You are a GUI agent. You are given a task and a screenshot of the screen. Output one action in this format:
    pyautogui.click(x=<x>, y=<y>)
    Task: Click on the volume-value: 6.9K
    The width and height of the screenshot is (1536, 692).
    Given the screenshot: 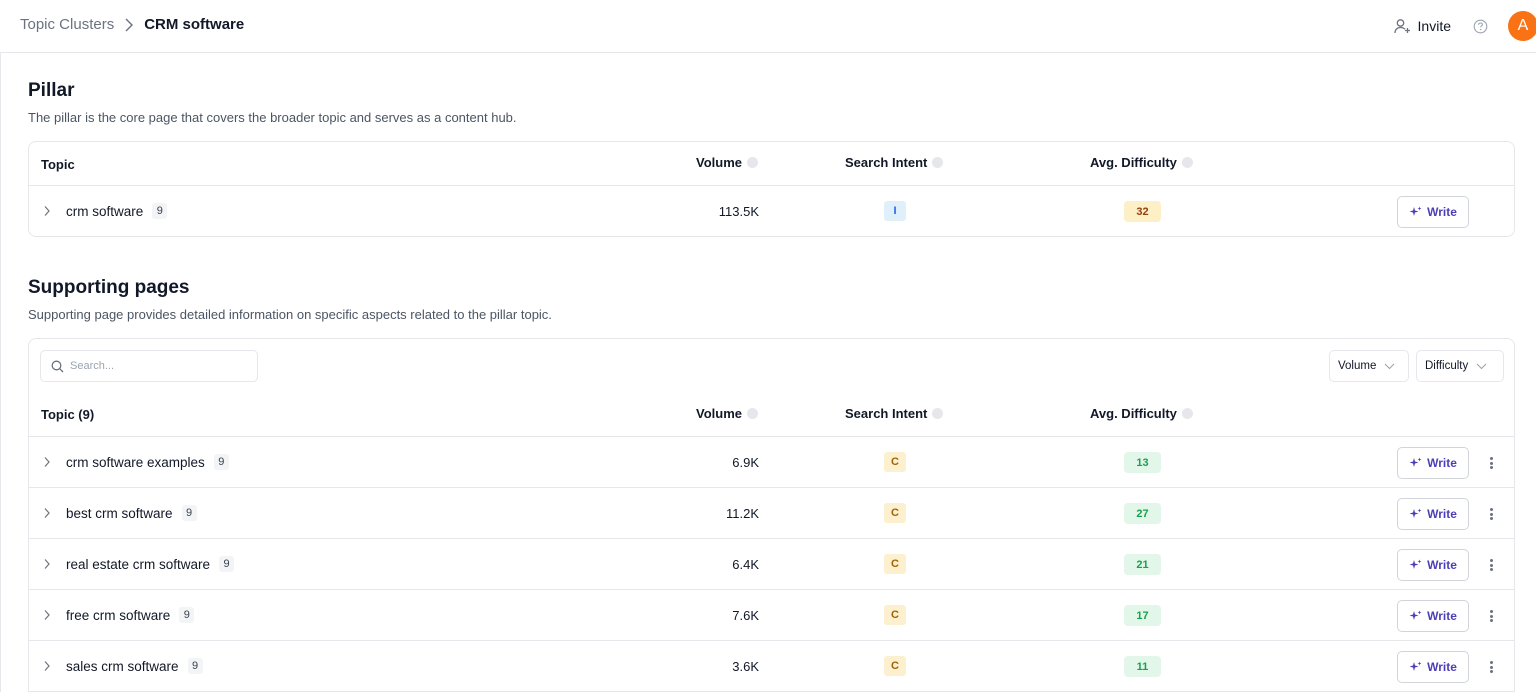 What is the action you would take?
    pyautogui.click(x=745, y=462)
    